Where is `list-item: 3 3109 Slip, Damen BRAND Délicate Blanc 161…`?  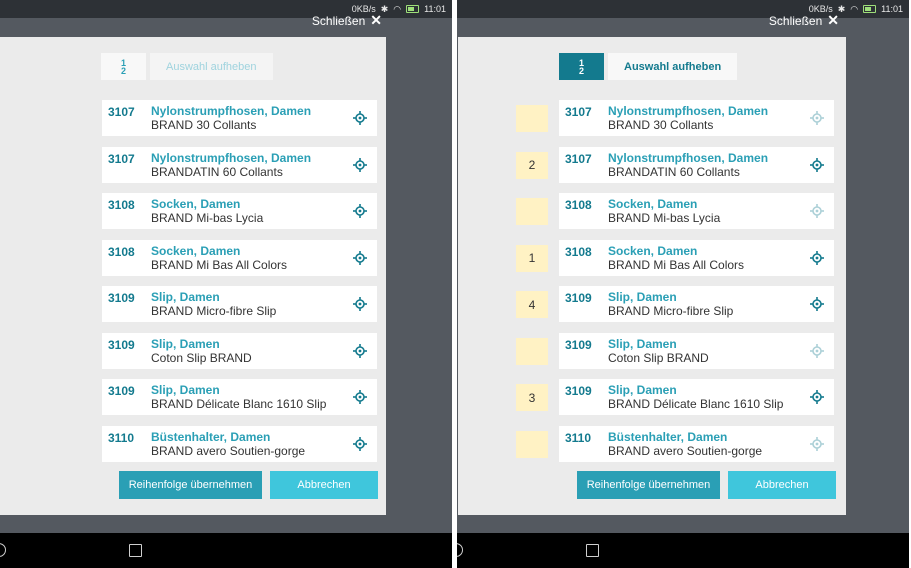 list-item: 3 3109 Slip, Damen BRAND Délicate Blanc 161… is located at coordinates (675, 397).